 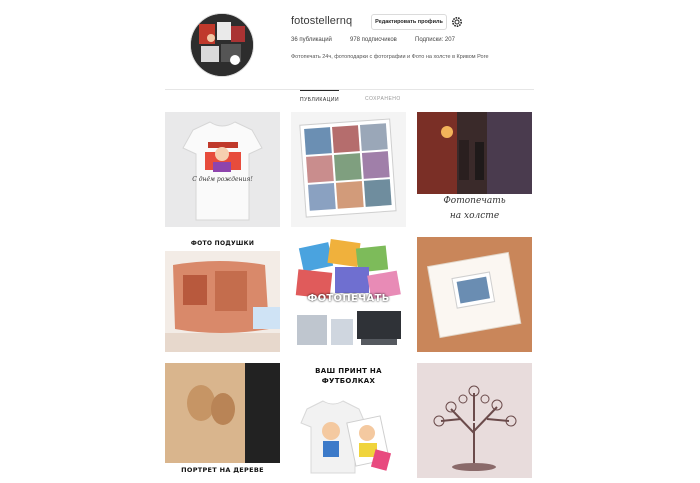 I want to click on gear-icon, so click(x=457, y=21).